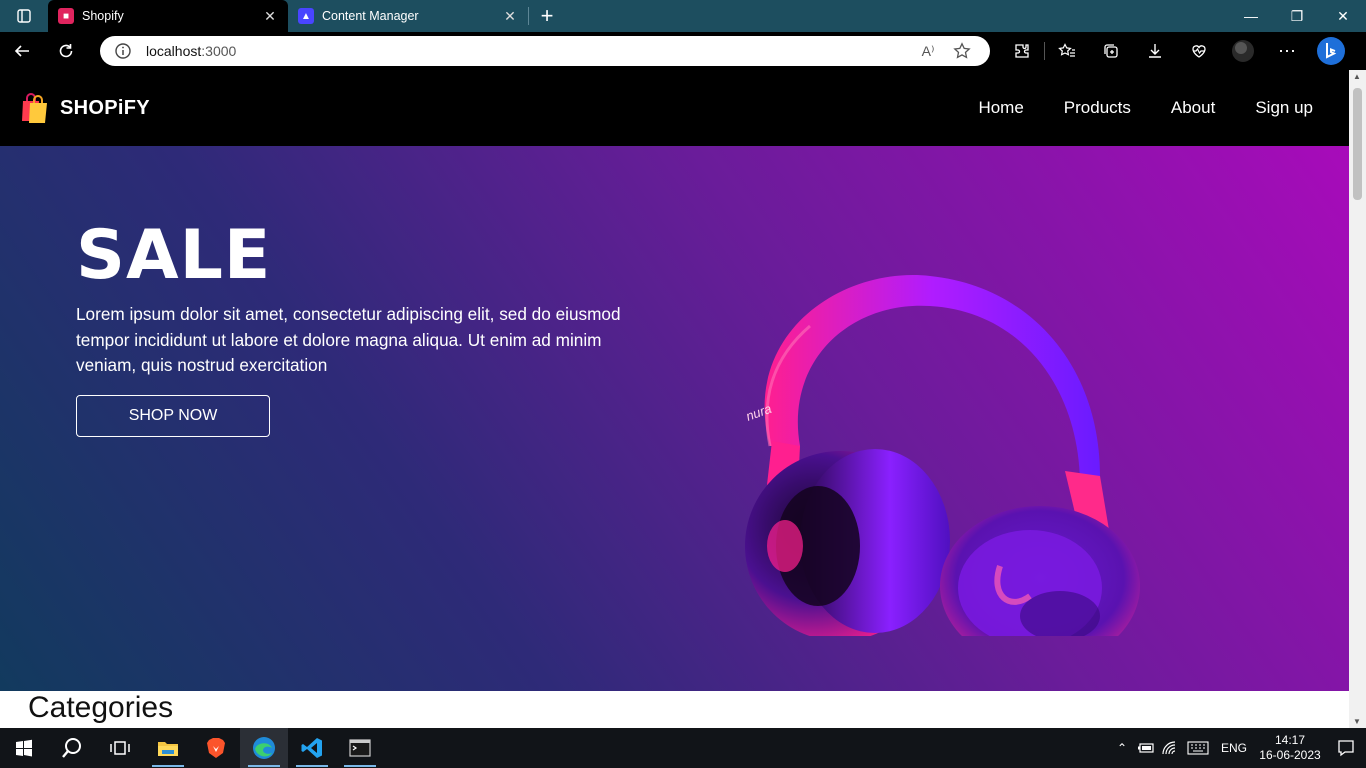 The image size is (1366, 768). Describe the element at coordinates (168, 16) in the screenshot. I see `tab-shopify: ■ Shopify ✕` at that location.